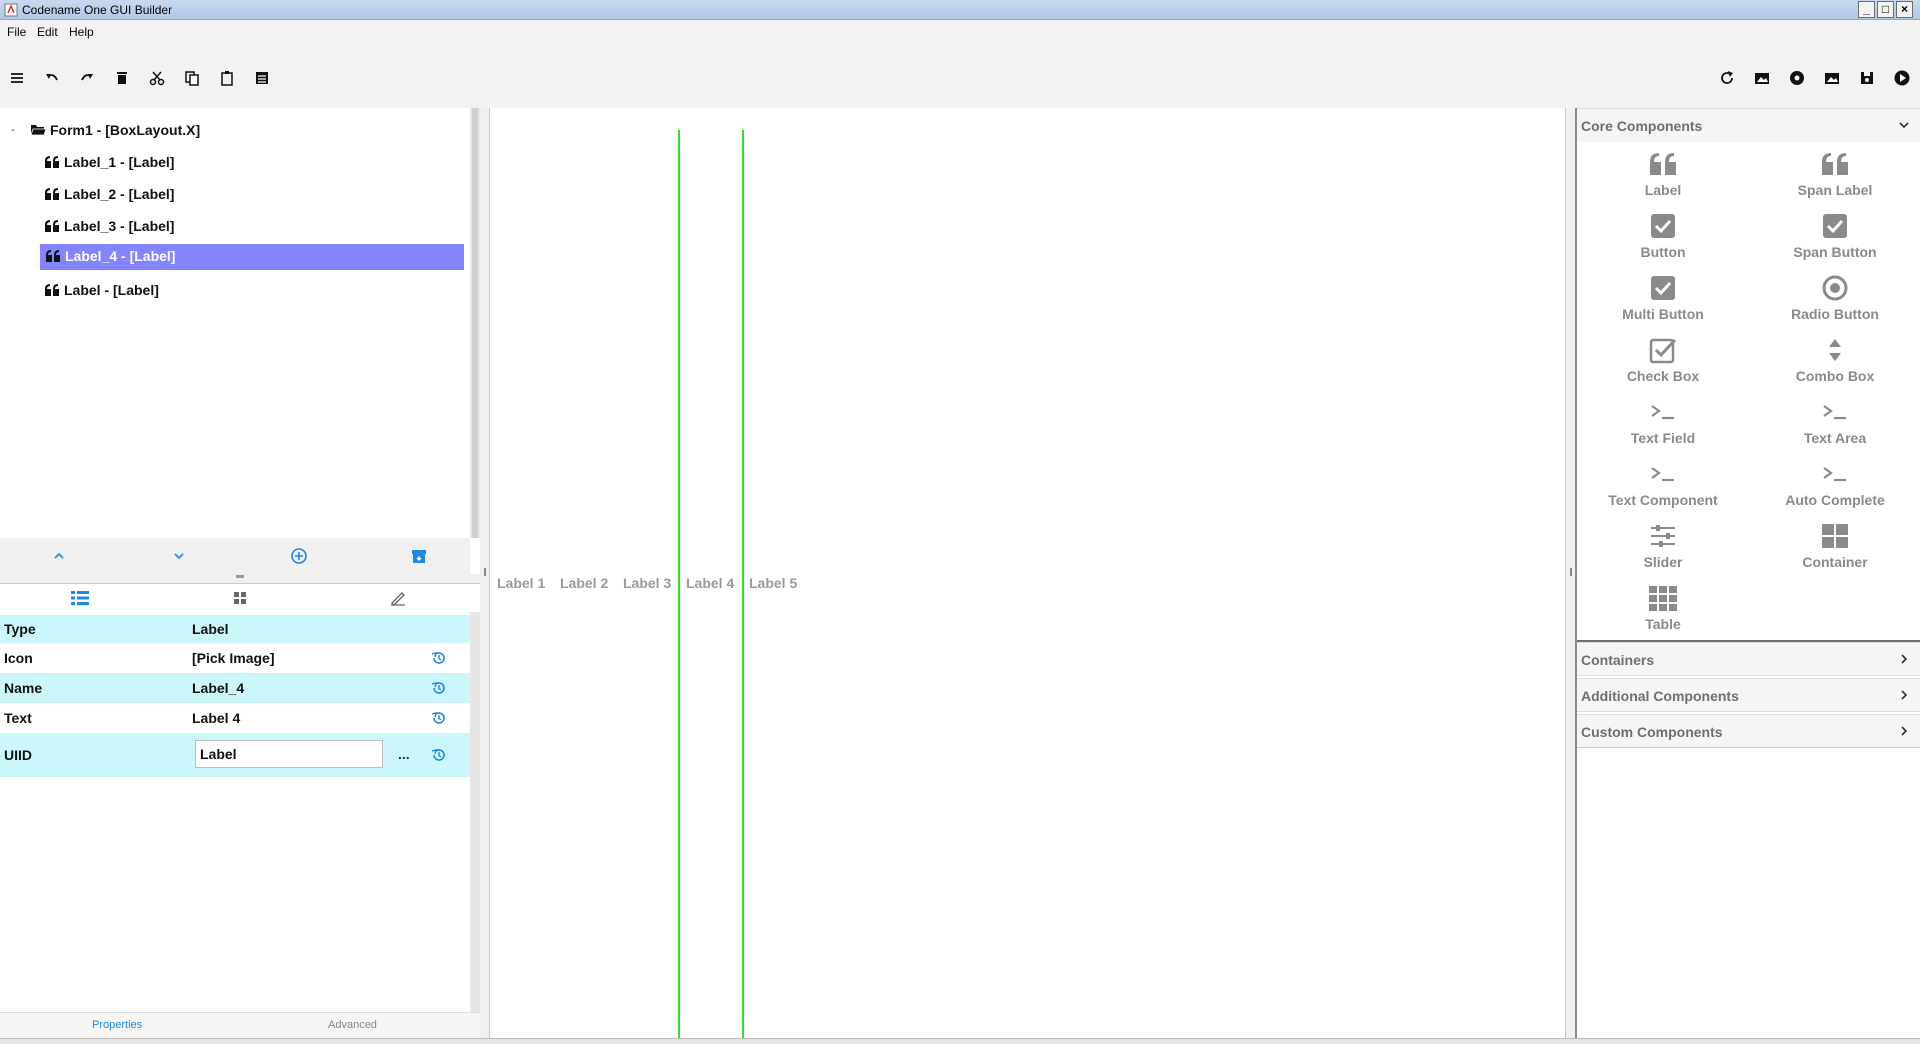 The height and width of the screenshot is (1044, 1920). I want to click on copy-icon, so click(192, 78).